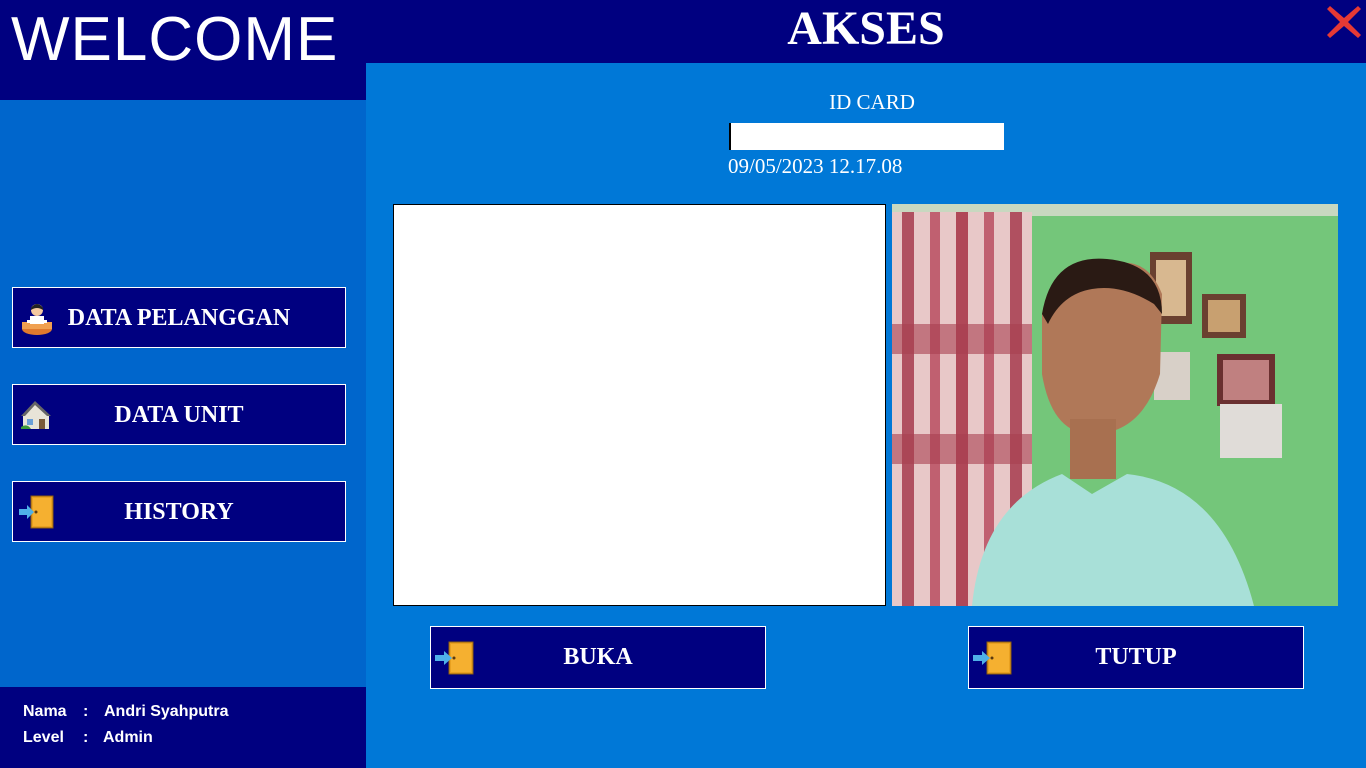 This screenshot has width=1366, height=768. I want to click on welcome-banner: WELCOME, so click(183, 50).